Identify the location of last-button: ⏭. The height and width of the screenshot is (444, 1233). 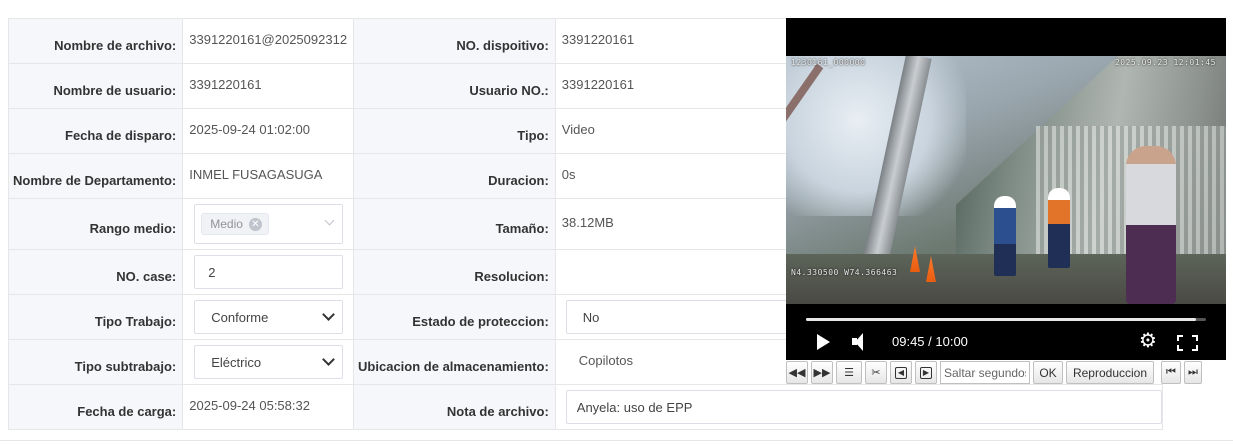
(1193, 372).